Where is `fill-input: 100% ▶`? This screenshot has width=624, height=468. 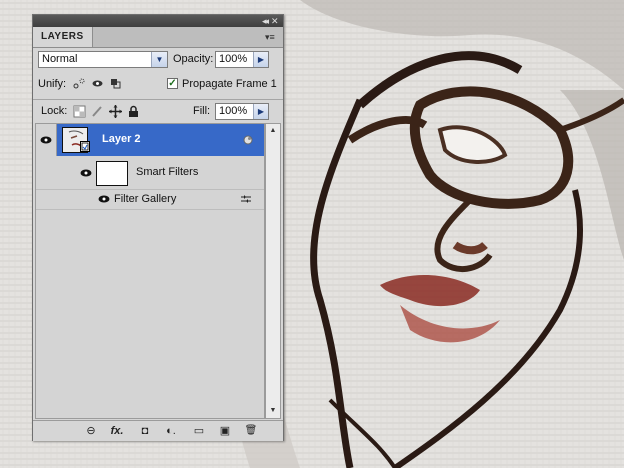 fill-input: 100% ▶ is located at coordinates (242, 111).